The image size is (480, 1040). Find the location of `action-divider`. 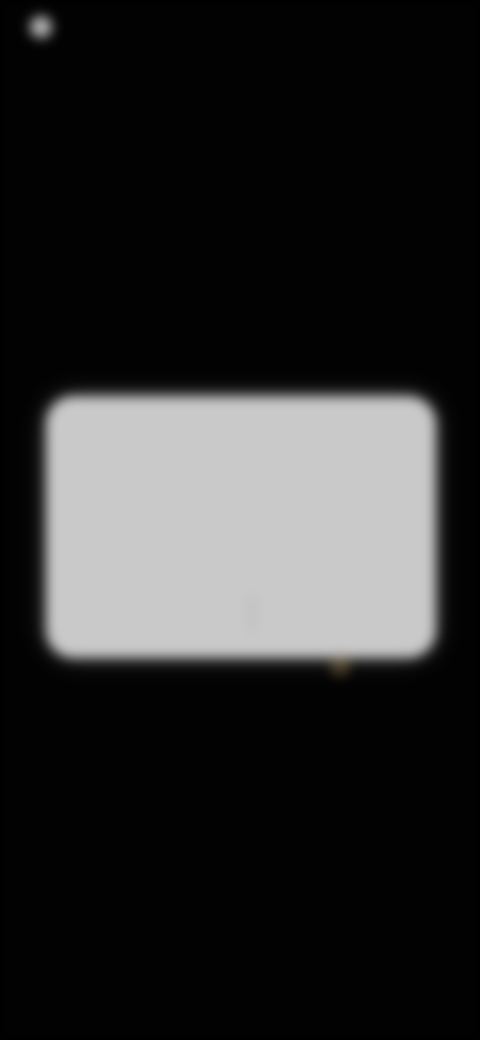

action-divider is located at coordinates (252, 614).